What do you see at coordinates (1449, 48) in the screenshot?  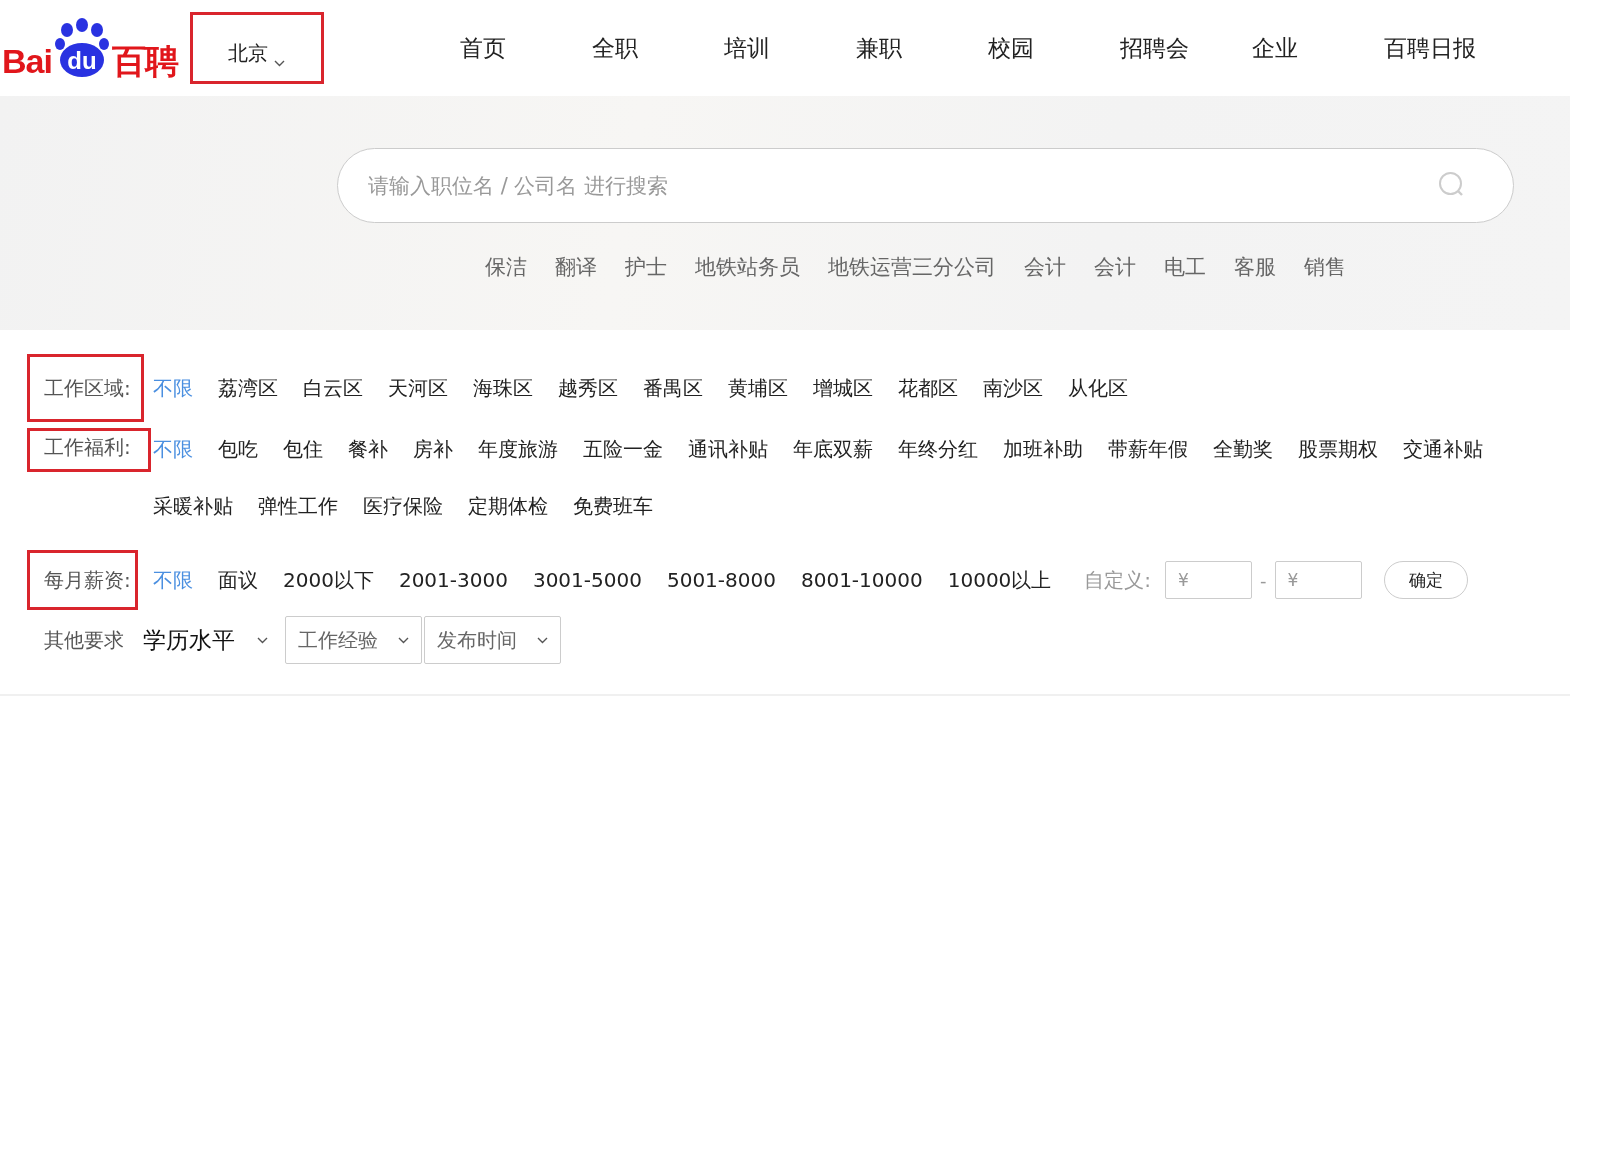 I see `nav-link: 百聘日报` at bounding box center [1449, 48].